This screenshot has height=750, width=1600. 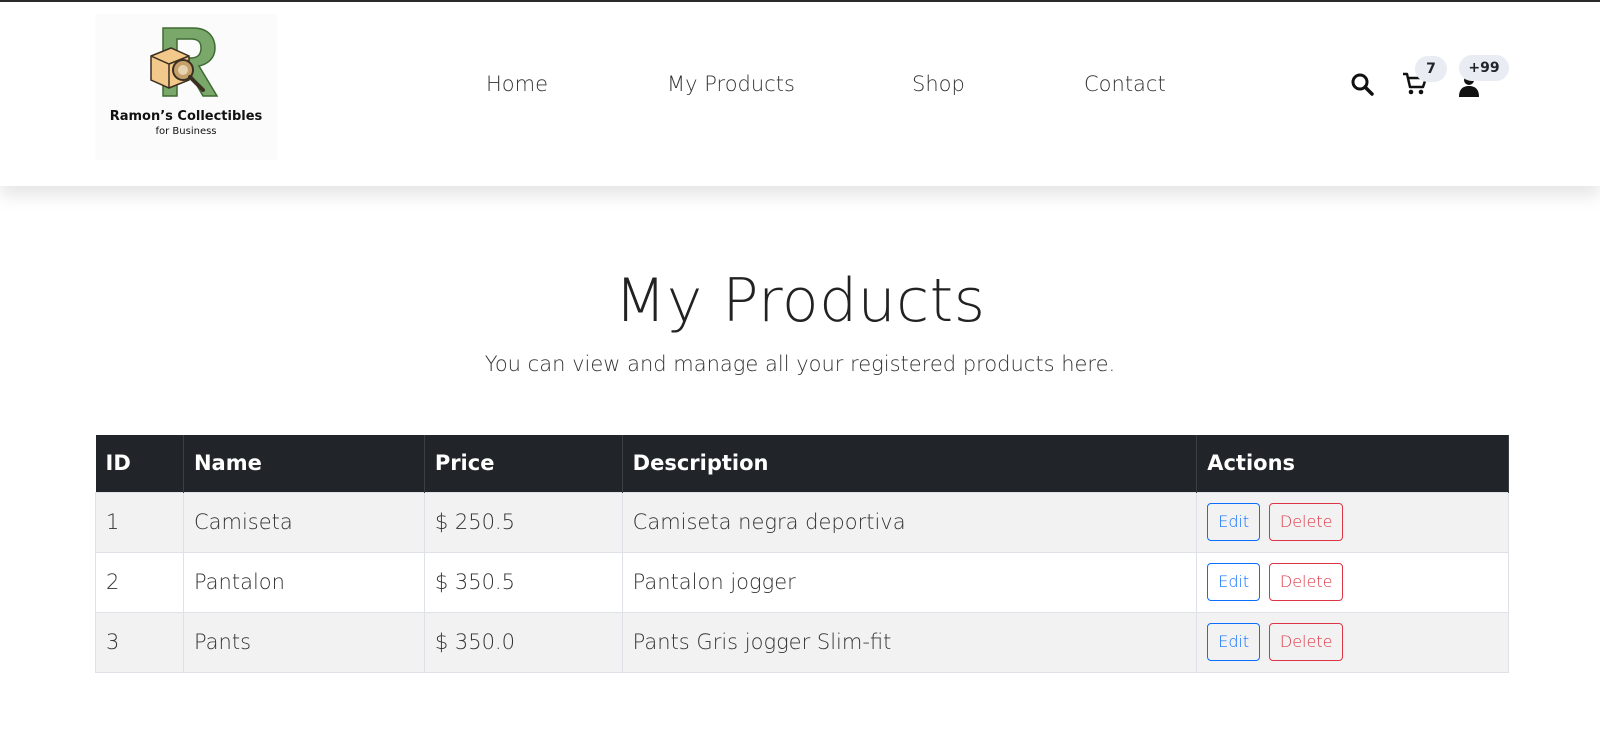 What do you see at coordinates (909, 582) in the screenshot?
I see `cell-description: Pantalon jogger` at bounding box center [909, 582].